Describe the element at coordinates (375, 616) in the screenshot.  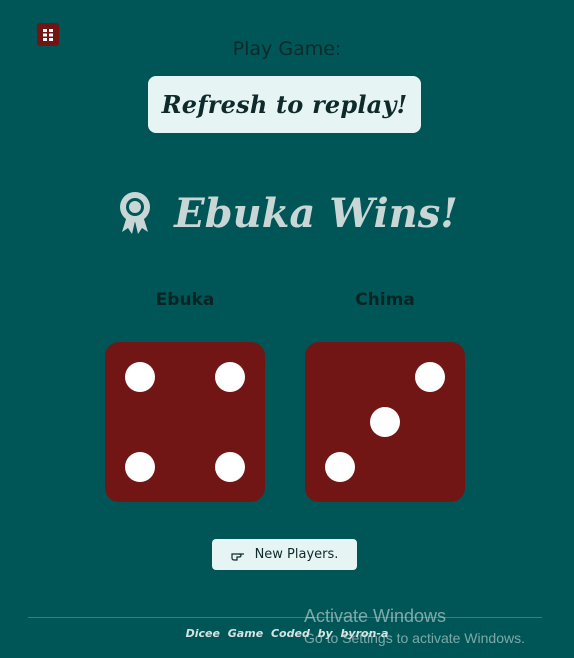
I see `activate-windows-title: Activate Windows` at that location.